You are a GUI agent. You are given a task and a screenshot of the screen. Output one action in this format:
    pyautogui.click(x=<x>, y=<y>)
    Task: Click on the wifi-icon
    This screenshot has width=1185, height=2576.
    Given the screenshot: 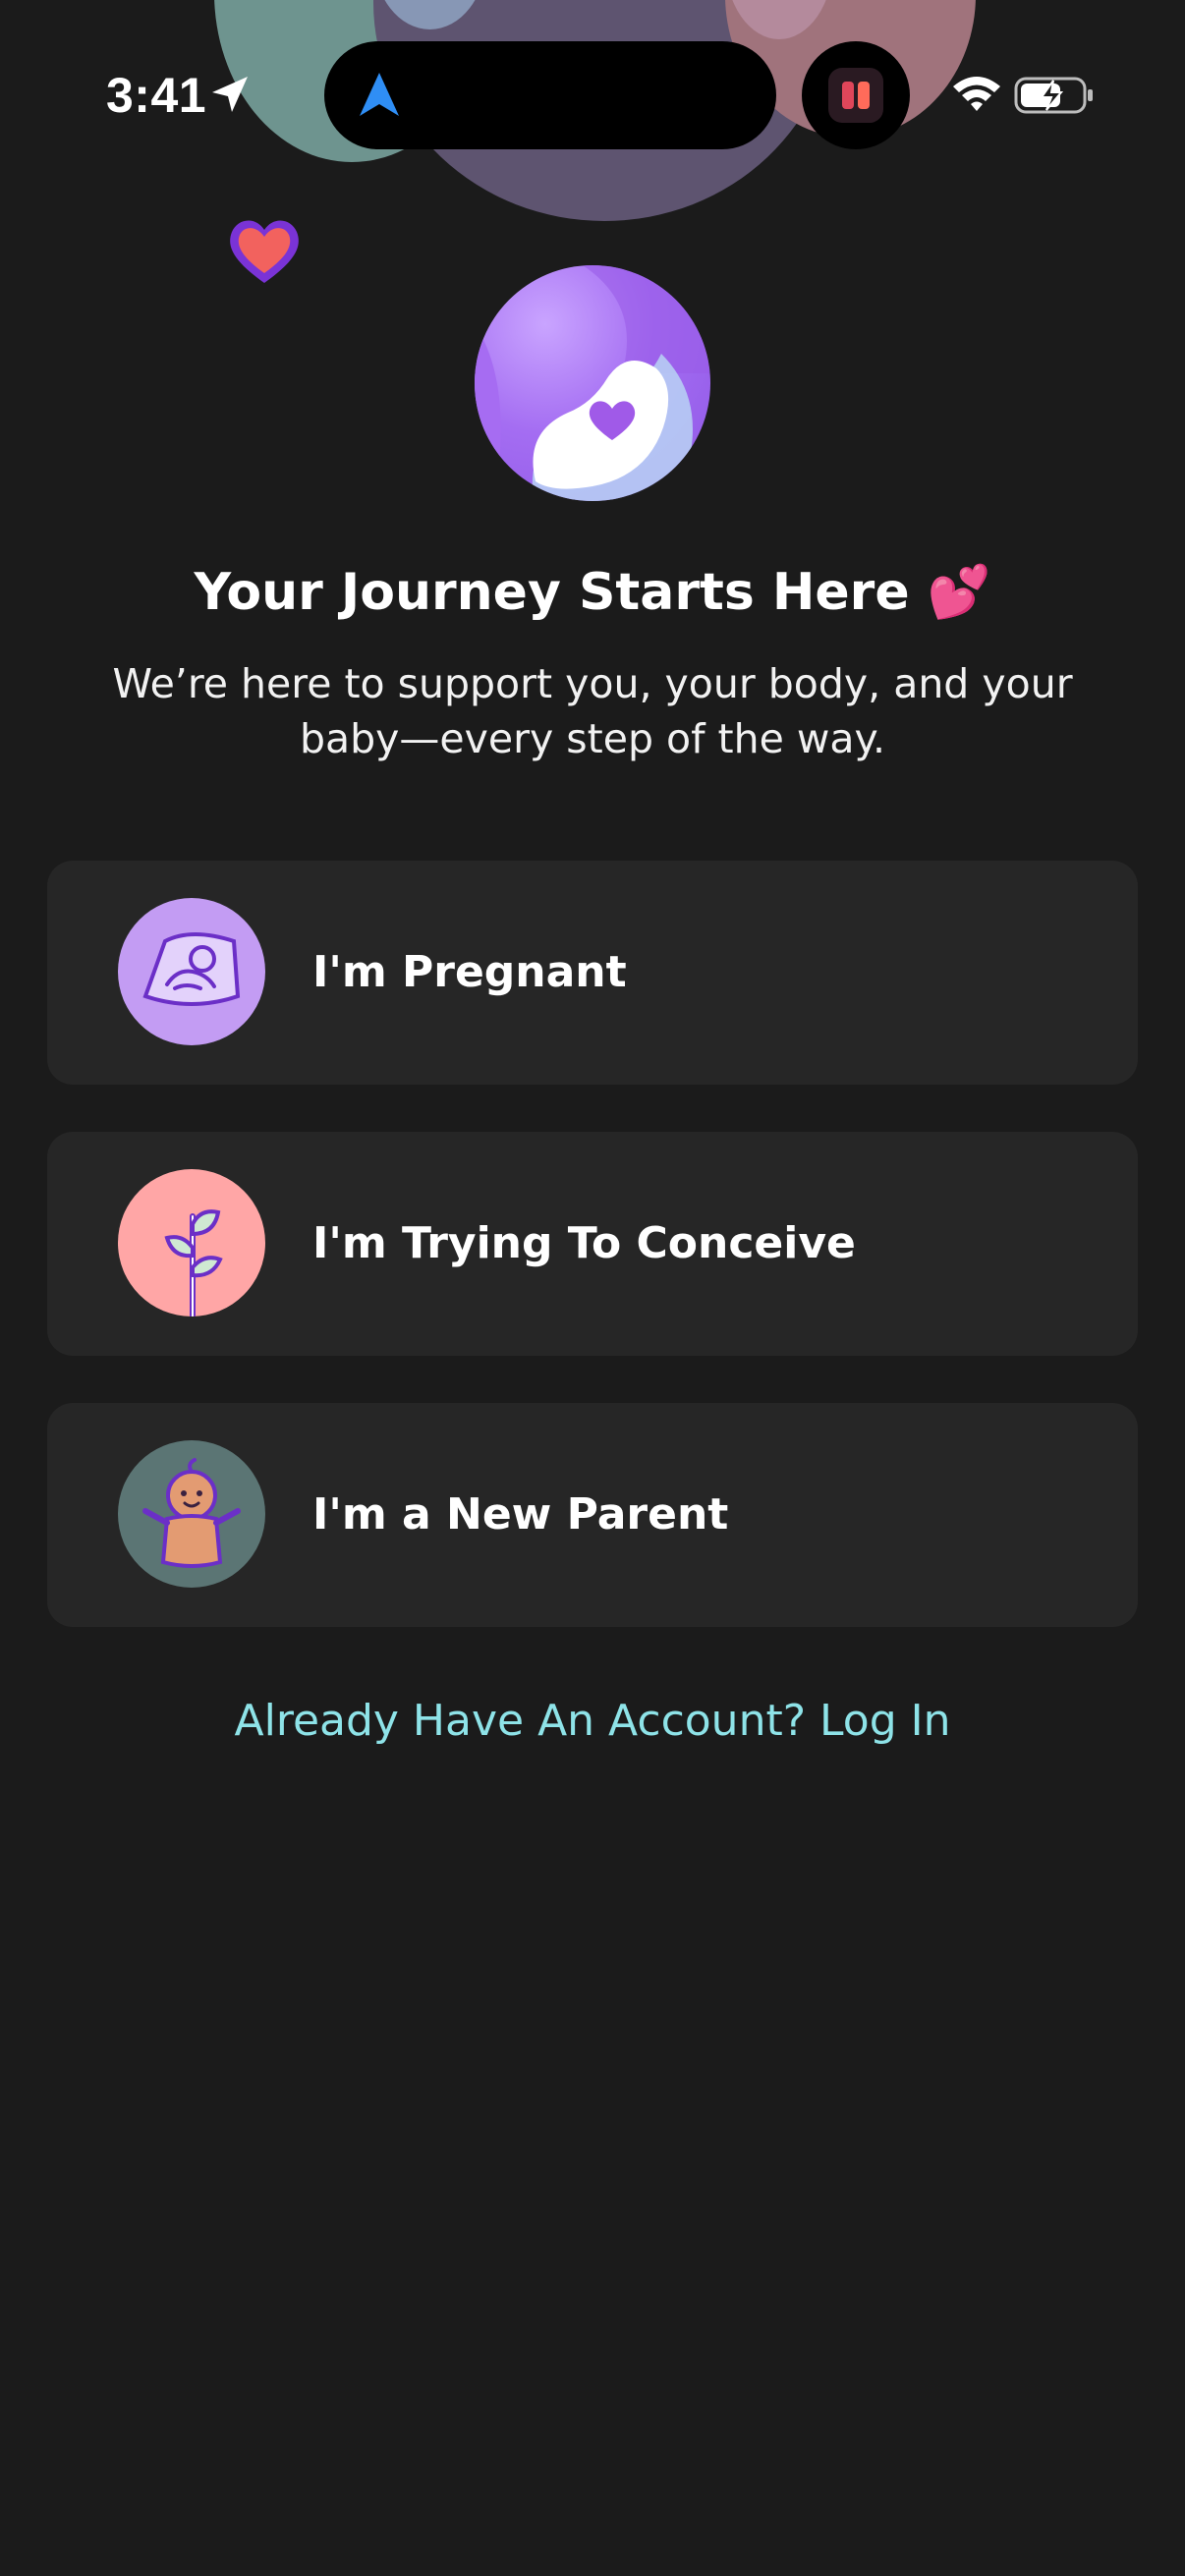 What is the action you would take?
    pyautogui.click(x=977, y=94)
    